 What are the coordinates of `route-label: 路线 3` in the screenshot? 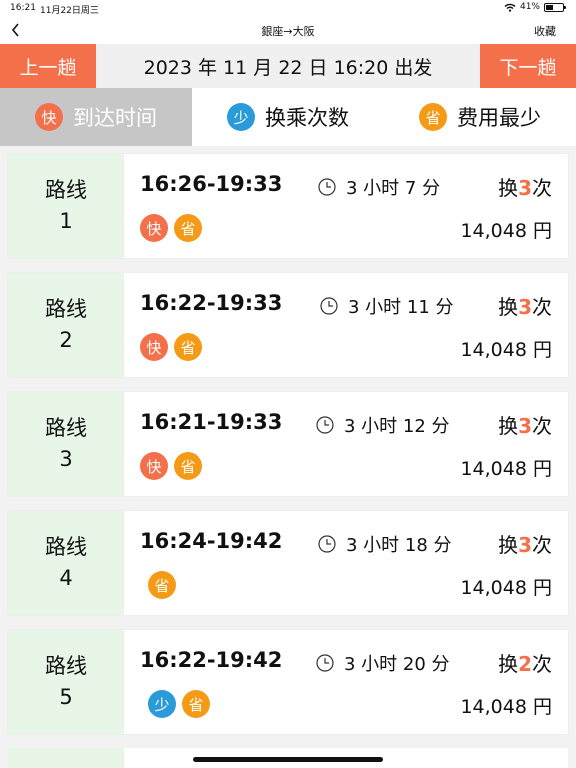 It's located at (66, 444).